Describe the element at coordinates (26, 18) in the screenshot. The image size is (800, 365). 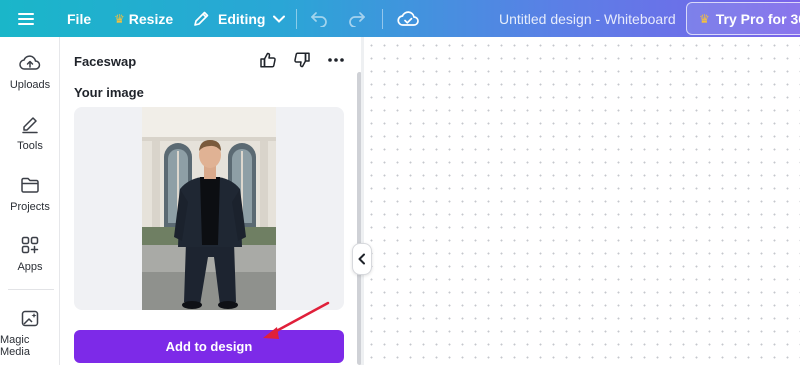
I see `hamburger-icon` at that location.